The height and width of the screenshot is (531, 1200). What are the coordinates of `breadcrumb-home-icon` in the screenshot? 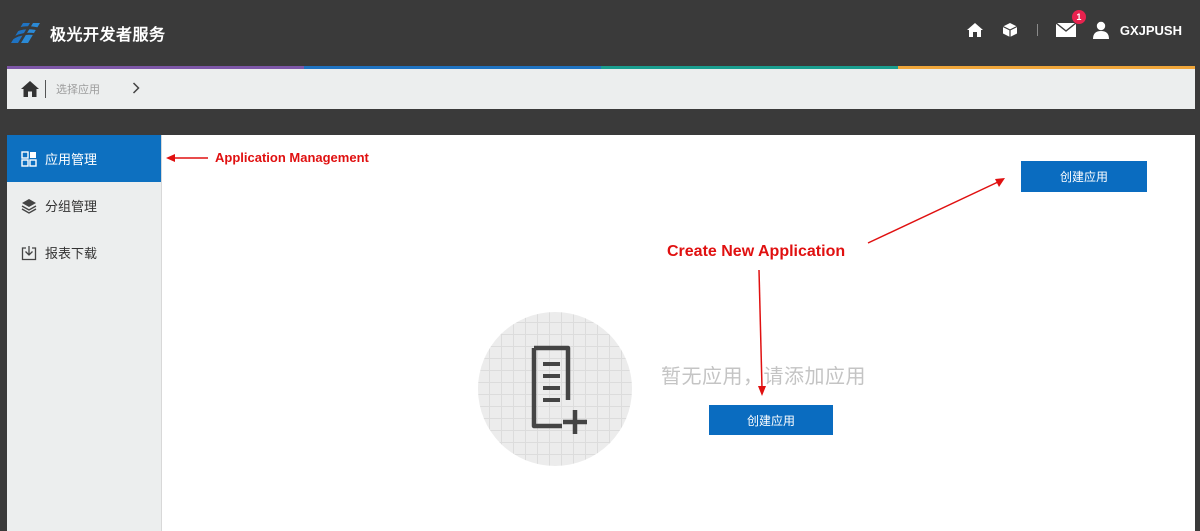 It's located at (30, 89).